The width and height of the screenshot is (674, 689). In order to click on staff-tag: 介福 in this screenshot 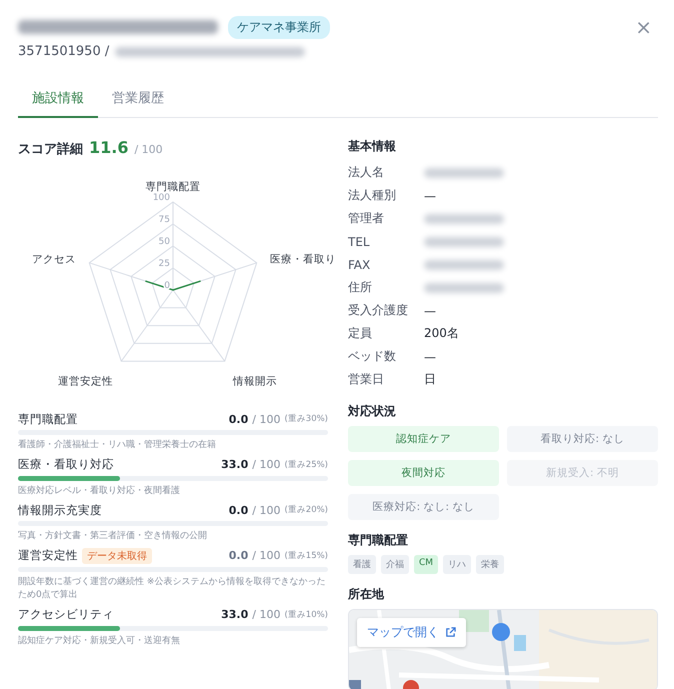, I will do `click(395, 564)`.